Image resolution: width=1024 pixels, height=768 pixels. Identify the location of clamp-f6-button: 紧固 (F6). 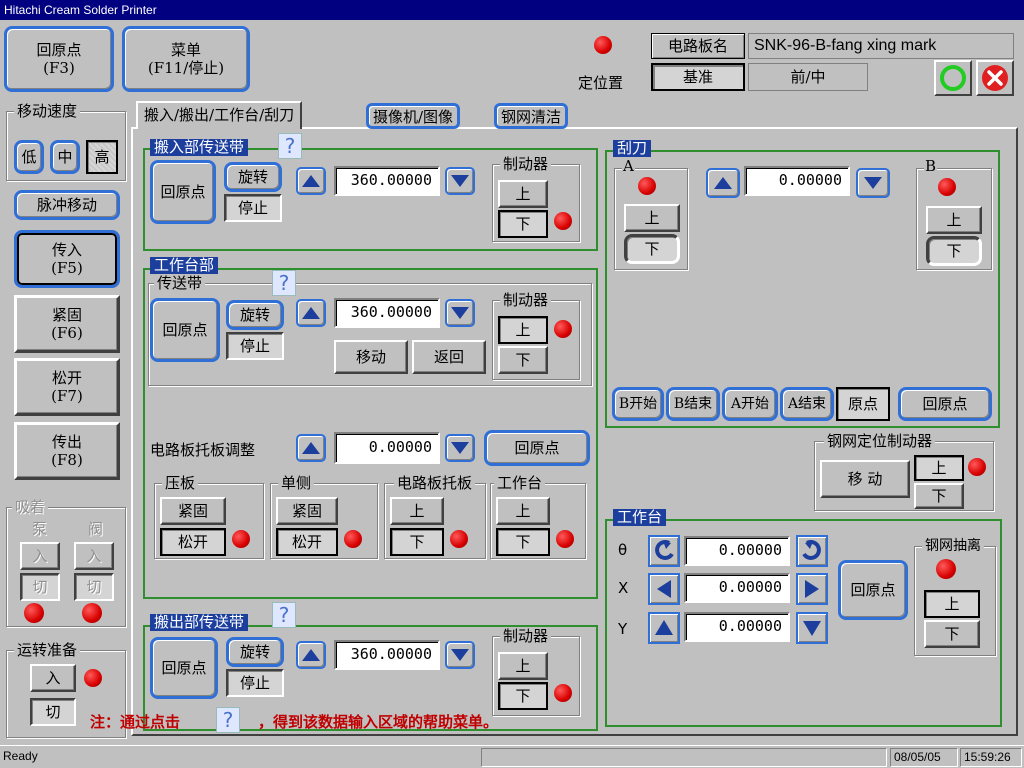
(67, 324).